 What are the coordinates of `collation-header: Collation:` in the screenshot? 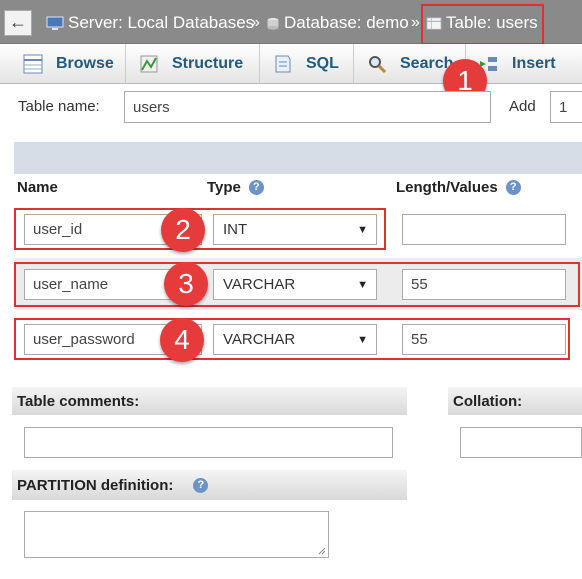 It's located at (515, 401).